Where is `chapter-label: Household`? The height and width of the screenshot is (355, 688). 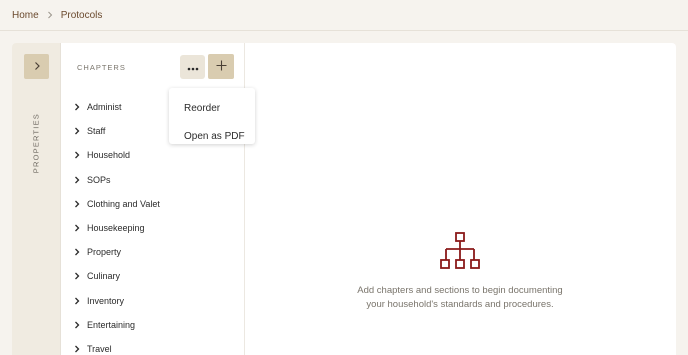
chapter-label: Household is located at coordinates (109, 155).